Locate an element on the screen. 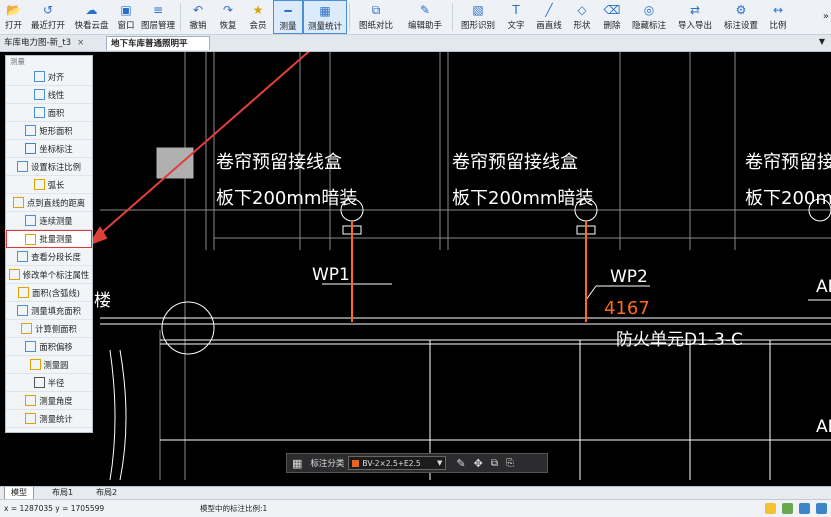 This screenshot has width=831, height=517. measure-tool-item: 测量填充面积 is located at coordinates (49, 311).